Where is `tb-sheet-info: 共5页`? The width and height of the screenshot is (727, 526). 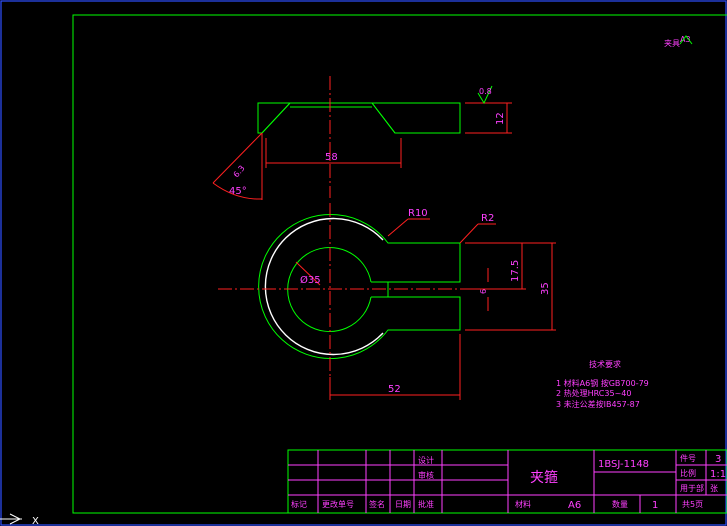
tb-sheet-info: 共5页 is located at coordinates (692, 504).